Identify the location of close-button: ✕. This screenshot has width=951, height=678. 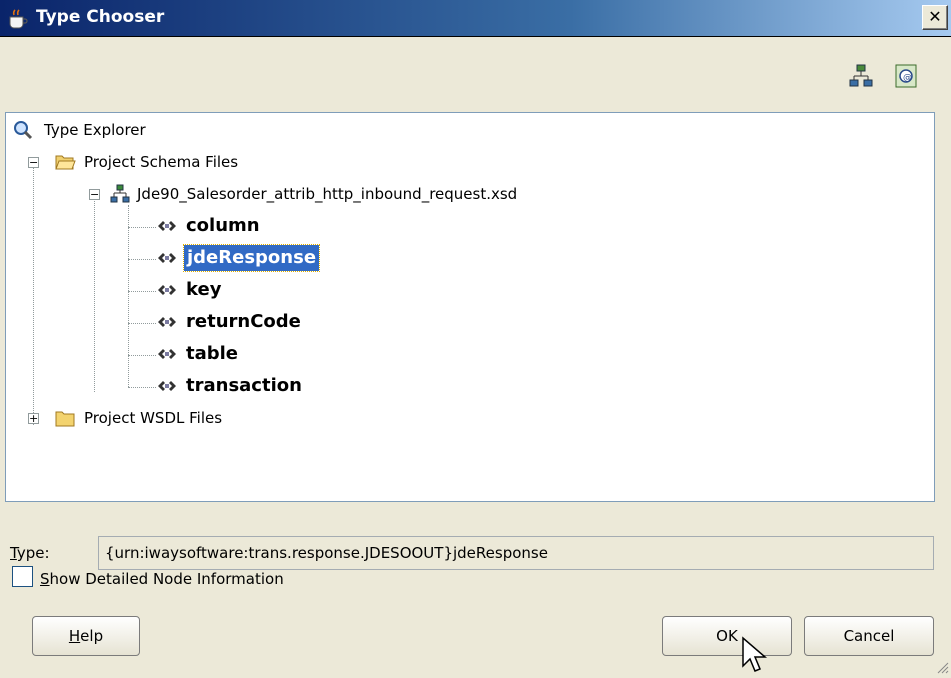
(935, 17).